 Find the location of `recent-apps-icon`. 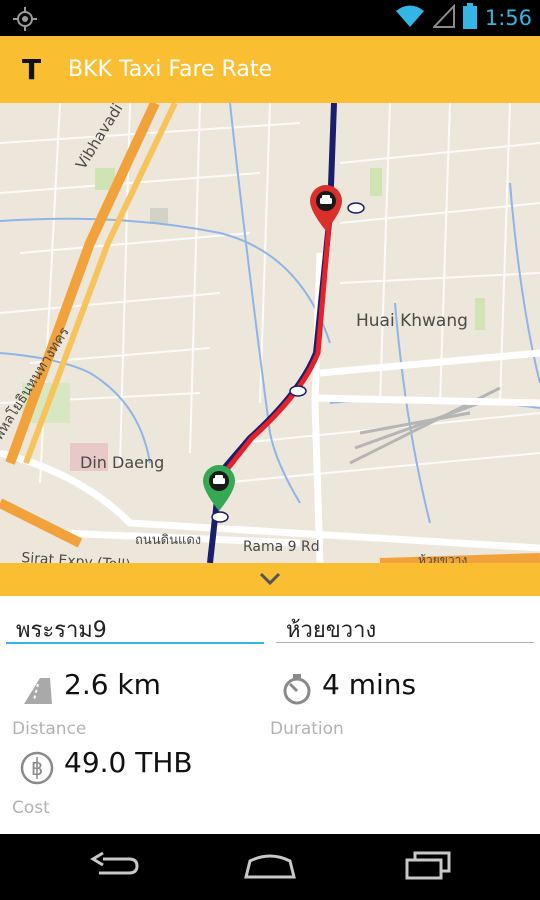

recent-apps-icon is located at coordinates (428, 867).